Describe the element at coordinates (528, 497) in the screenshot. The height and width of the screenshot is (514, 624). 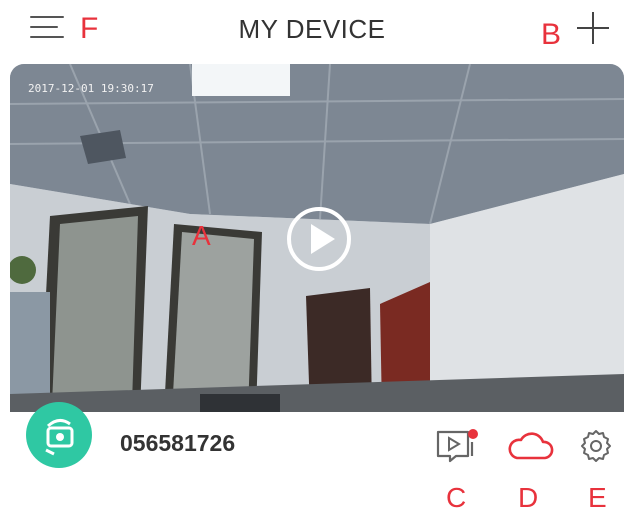
I see `annotation-label-d: D` at that location.